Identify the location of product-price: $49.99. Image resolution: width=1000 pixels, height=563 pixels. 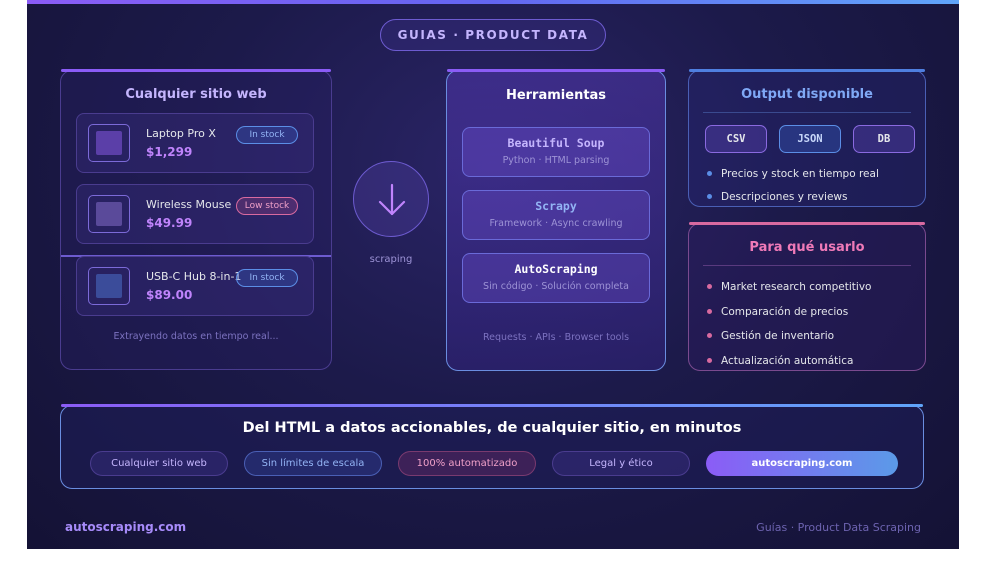
(169, 223).